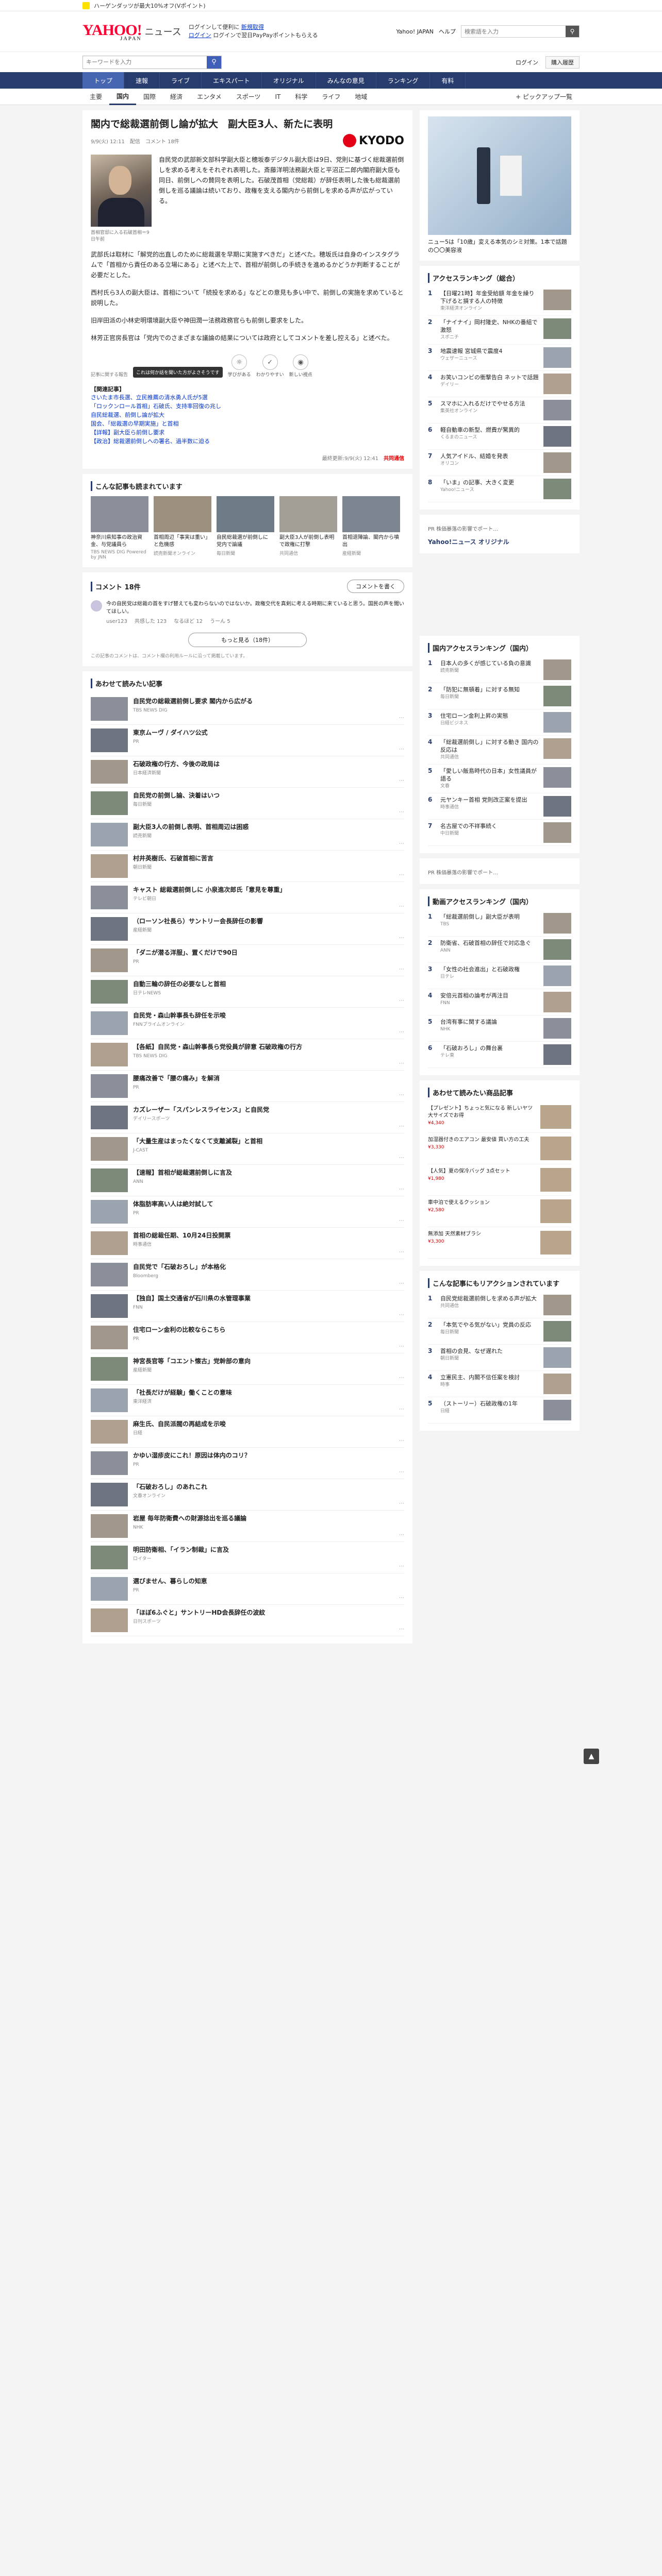  I want to click on report-link: 記事に関する報告, so click(109, 374).